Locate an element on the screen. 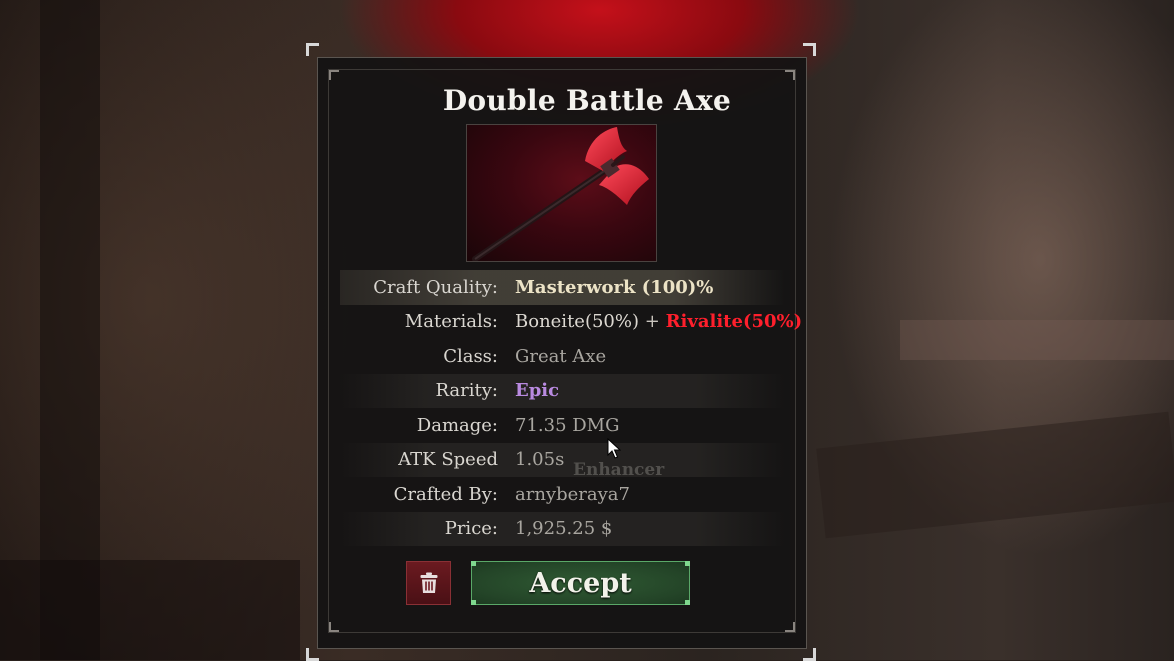  mouse-cursor-icon is located at coordinates (614, 448).